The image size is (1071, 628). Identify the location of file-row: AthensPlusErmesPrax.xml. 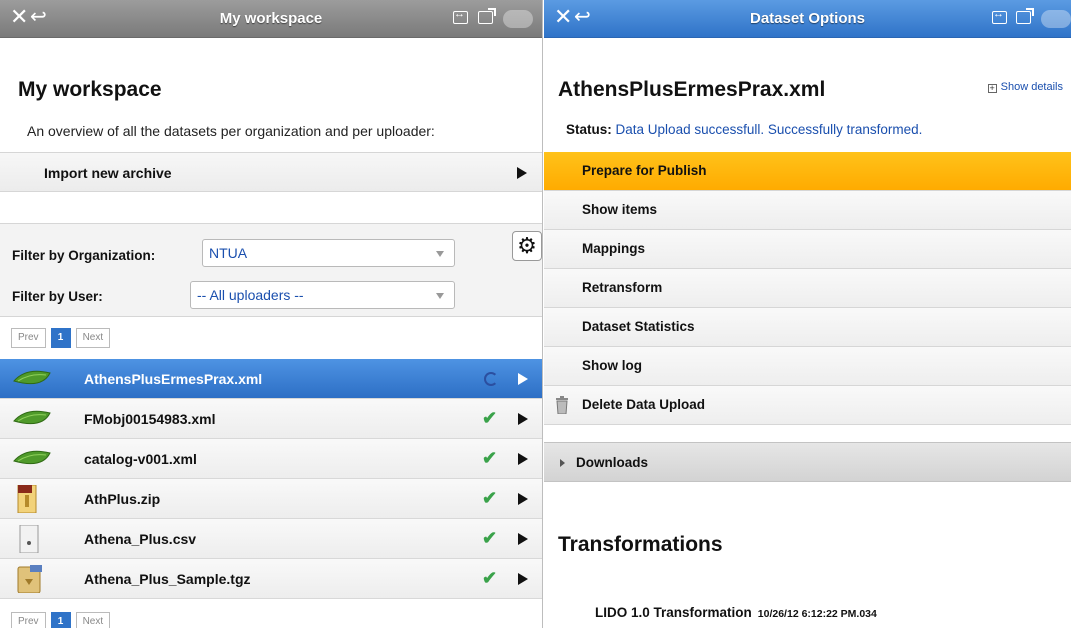
(271, 379).